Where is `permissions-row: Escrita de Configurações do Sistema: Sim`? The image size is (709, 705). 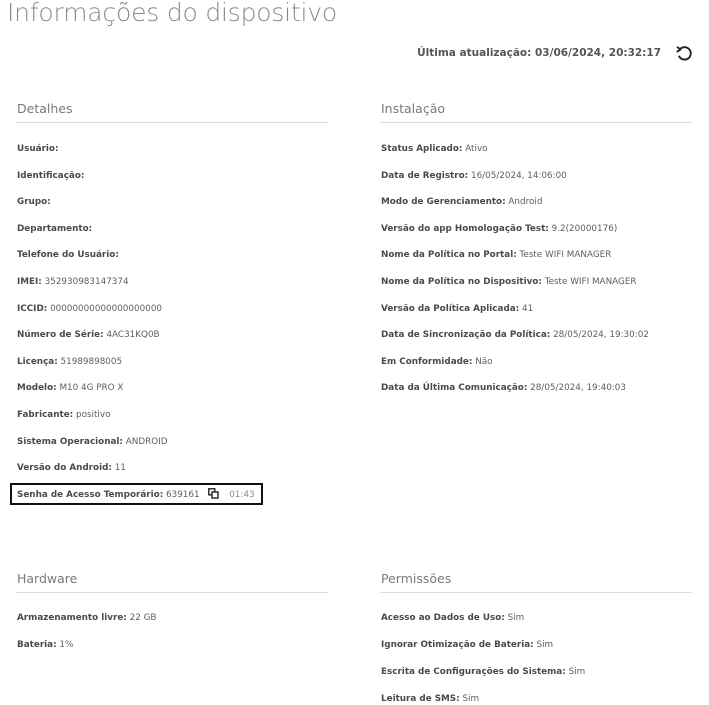 permissions-row: Escrita de Configurações do Sistema: Sim is located at coordinates (483, 672).